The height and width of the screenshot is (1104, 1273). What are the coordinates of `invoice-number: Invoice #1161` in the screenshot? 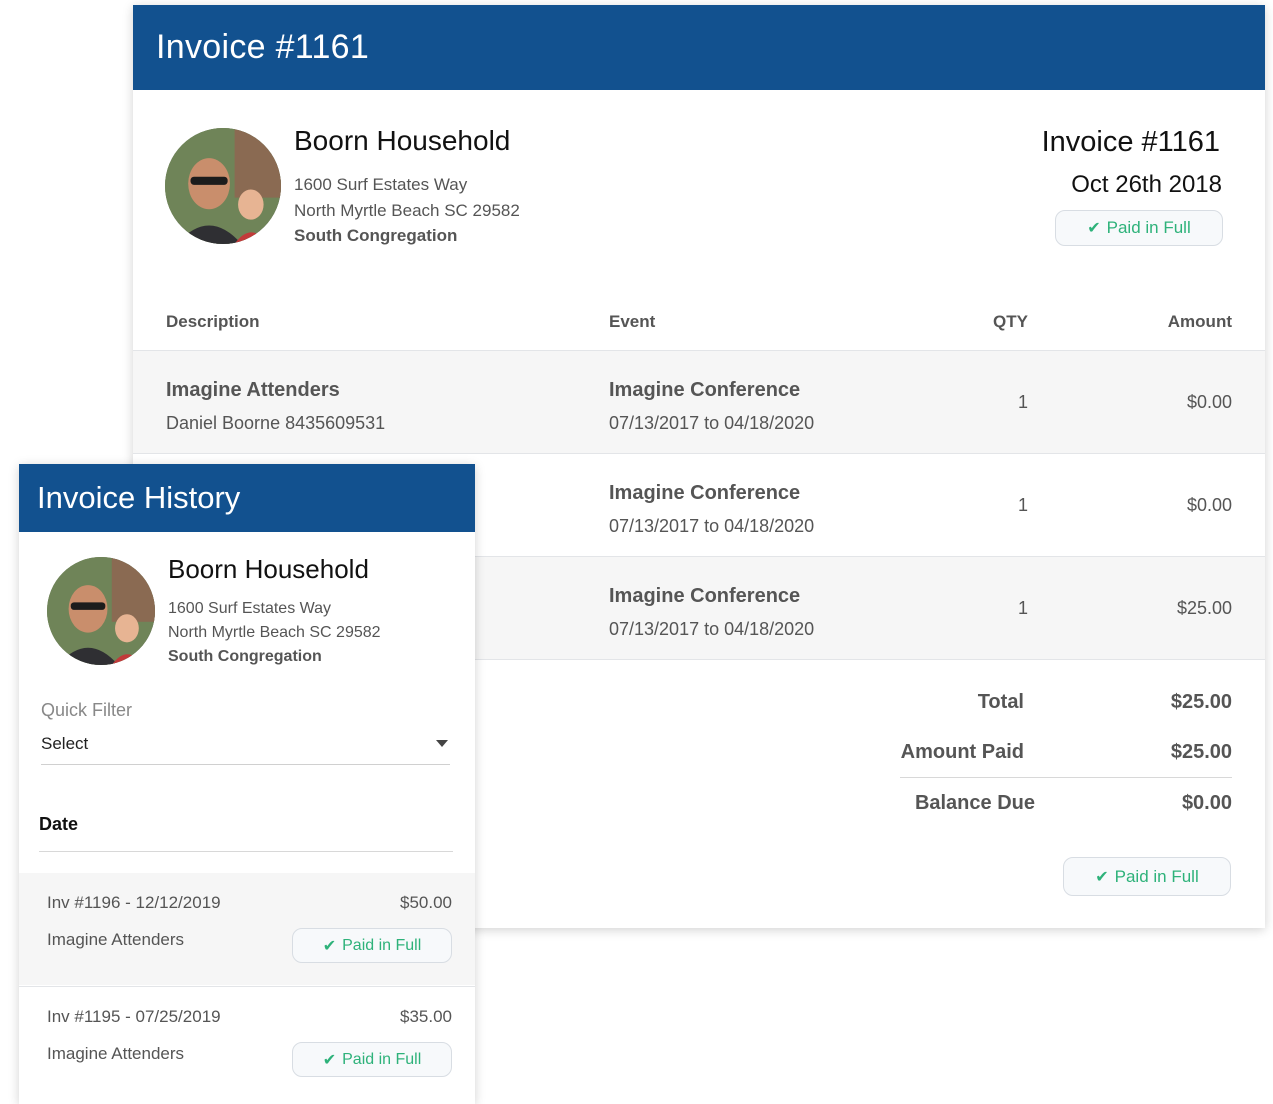 It's located at (1130, 142).